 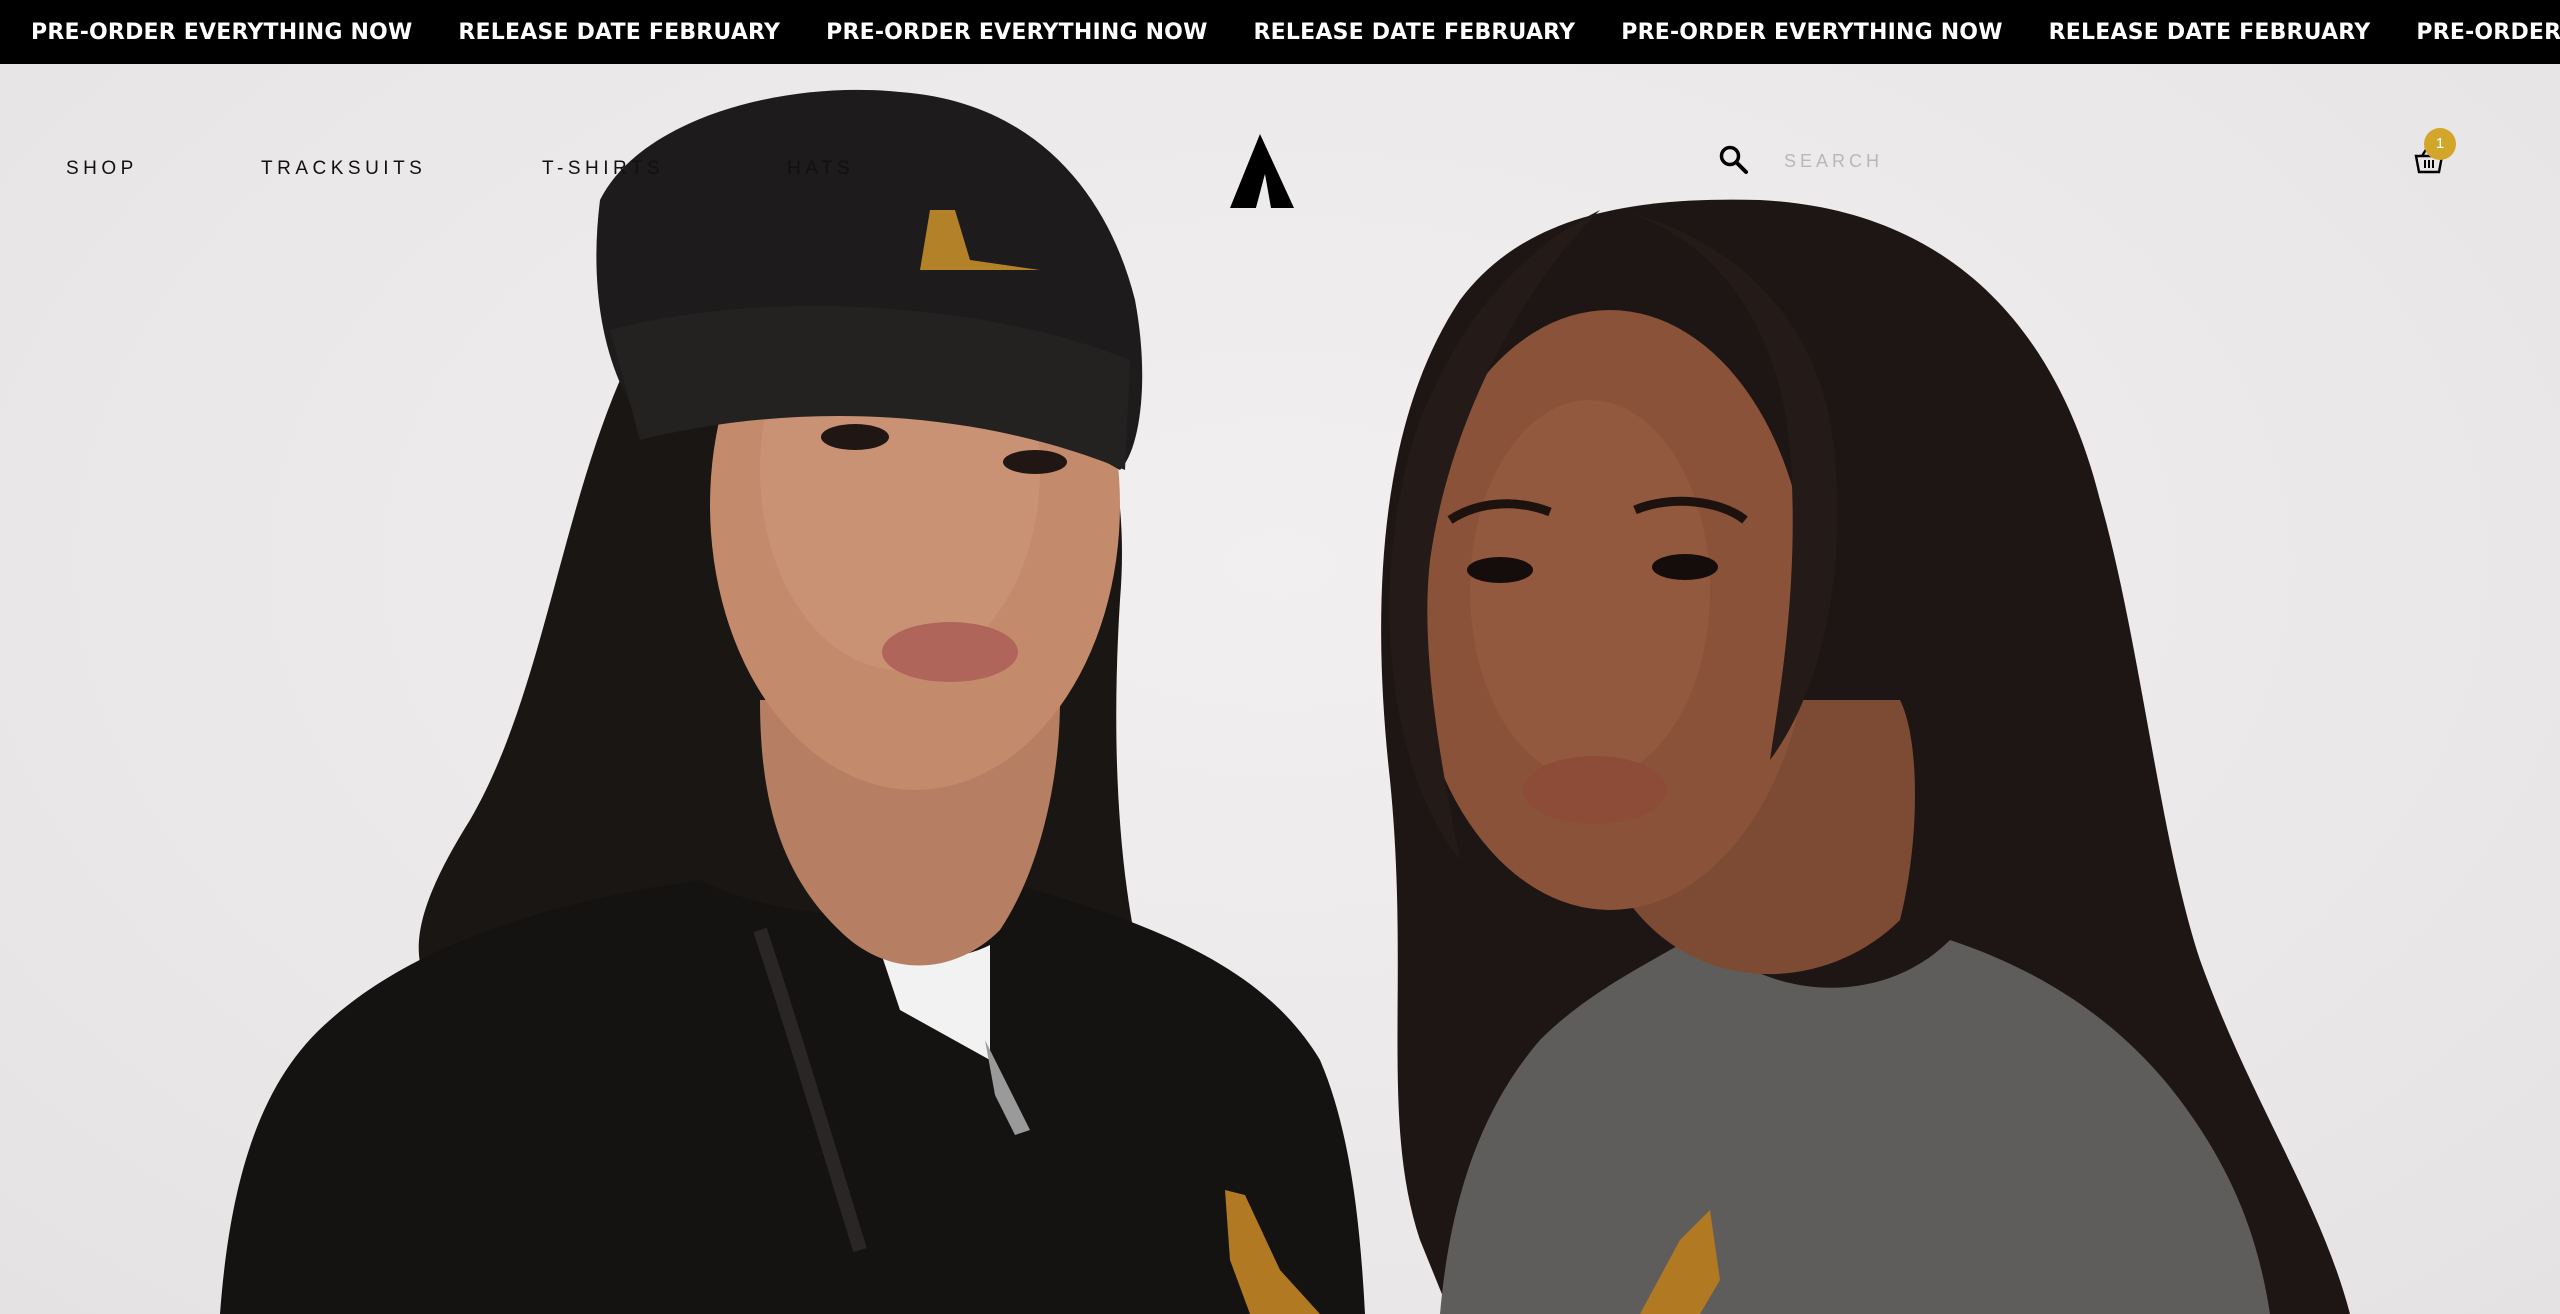 I want to click on right-model-face-highlight, so click(x=1590, y=590).